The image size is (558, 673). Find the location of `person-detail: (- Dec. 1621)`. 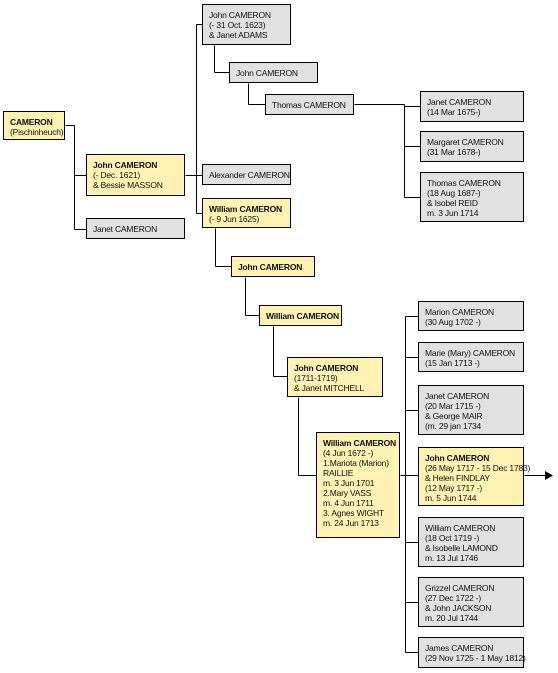

person-detail: (- Dec. 1621) is located at coordinates (117, 175).